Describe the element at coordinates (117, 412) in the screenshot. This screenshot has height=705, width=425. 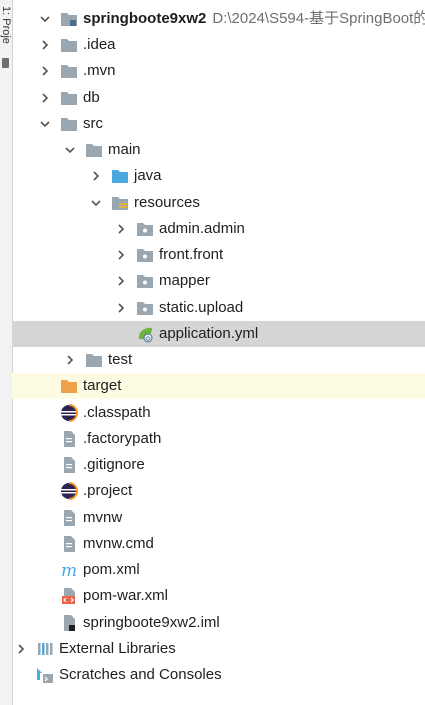
I see `tree-item-label: .classpath` at that location.